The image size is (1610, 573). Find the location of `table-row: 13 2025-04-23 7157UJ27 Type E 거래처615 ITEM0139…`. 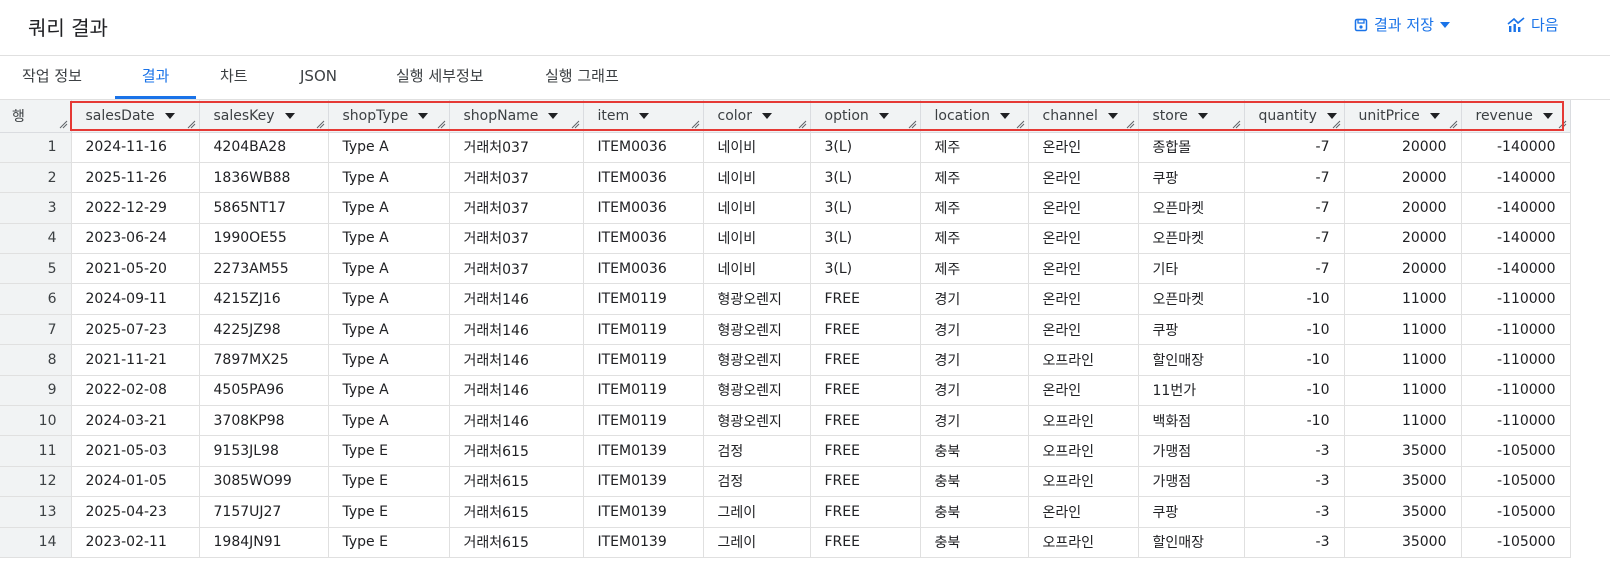

table-row: 13 2025-04-23 7157UJ27 Type E 거래처615 ITEM0139… is located at coordinates (785, 512).